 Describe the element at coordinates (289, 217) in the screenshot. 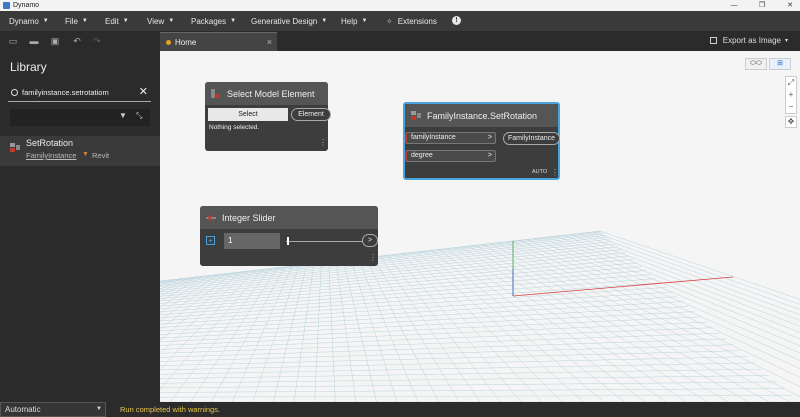

I see `node-header: Integer Slider` at that location.